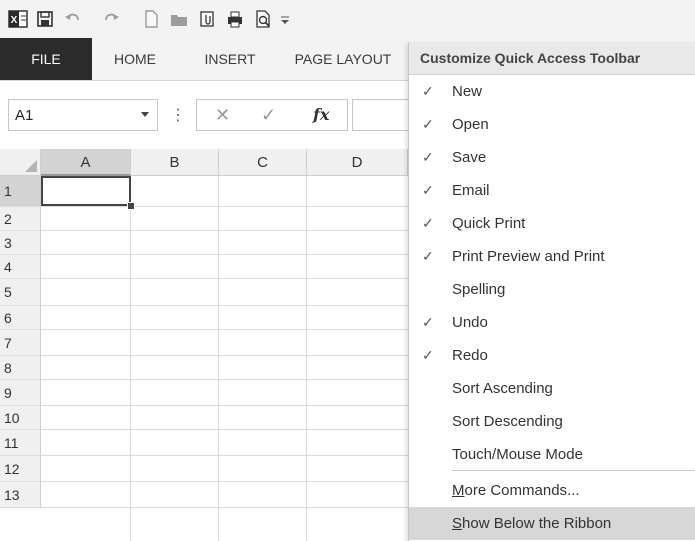  I want to click on select-all-icon, so click(31, 166).